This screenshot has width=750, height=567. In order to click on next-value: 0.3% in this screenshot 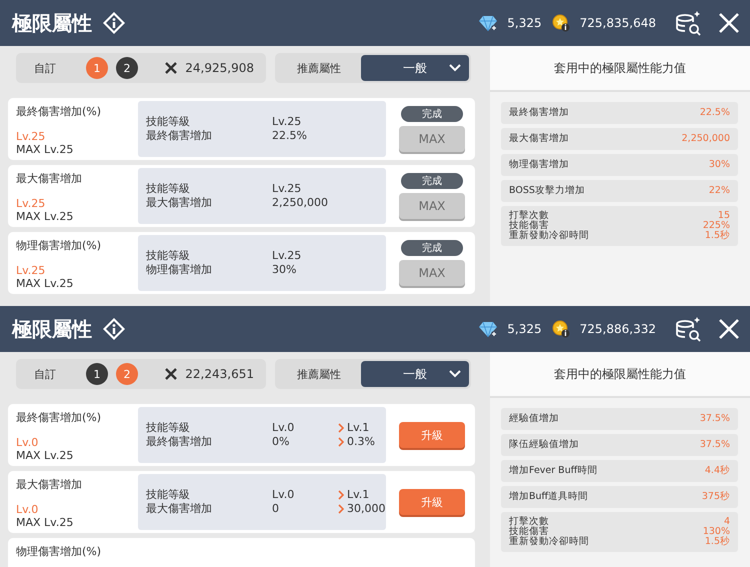, I will do `click(358, 442)`.